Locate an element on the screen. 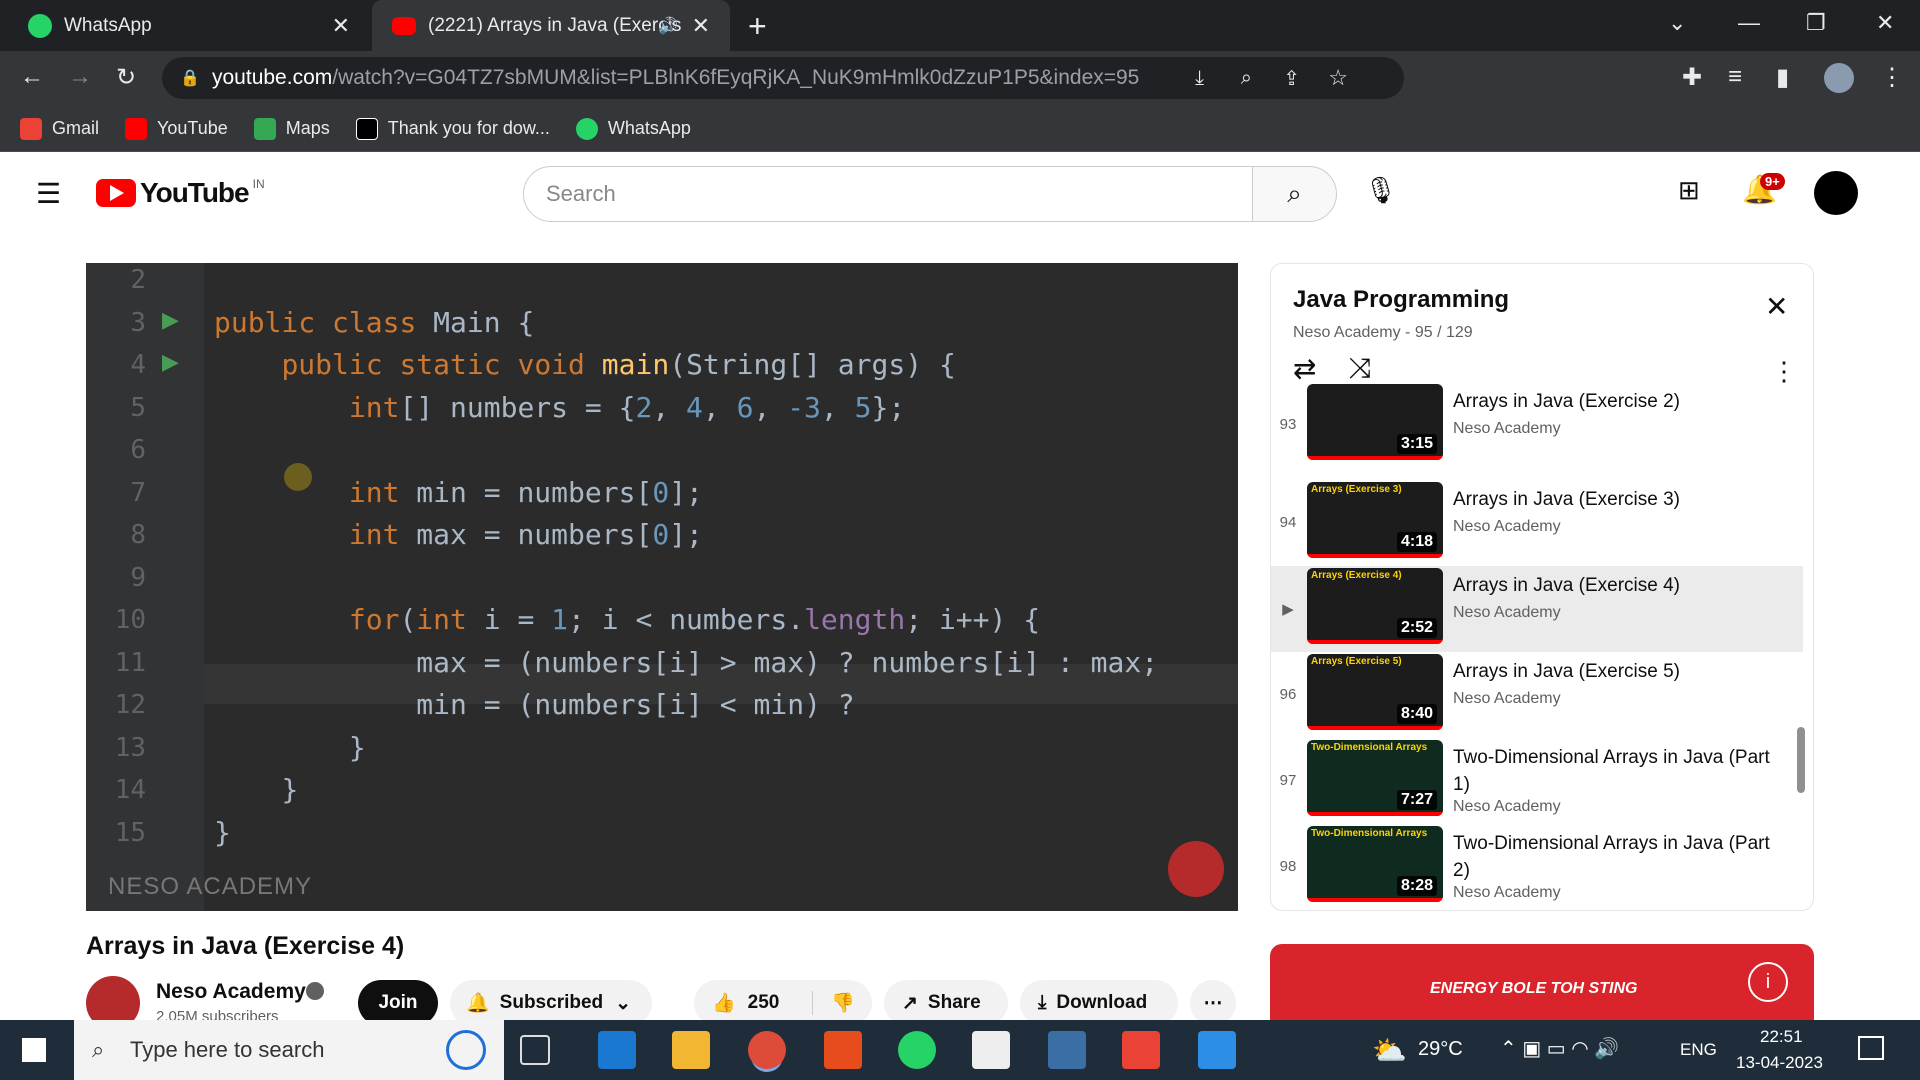  bookmark-maps: Maps is located at coordinates (291, 128).